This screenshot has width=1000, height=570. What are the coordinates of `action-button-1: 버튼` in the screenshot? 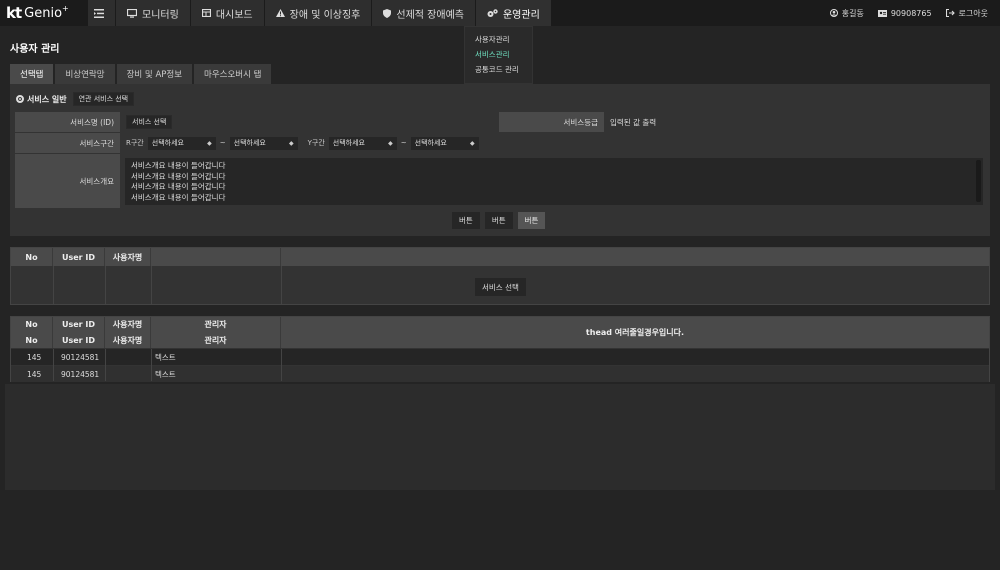 It's located at (466, 220).